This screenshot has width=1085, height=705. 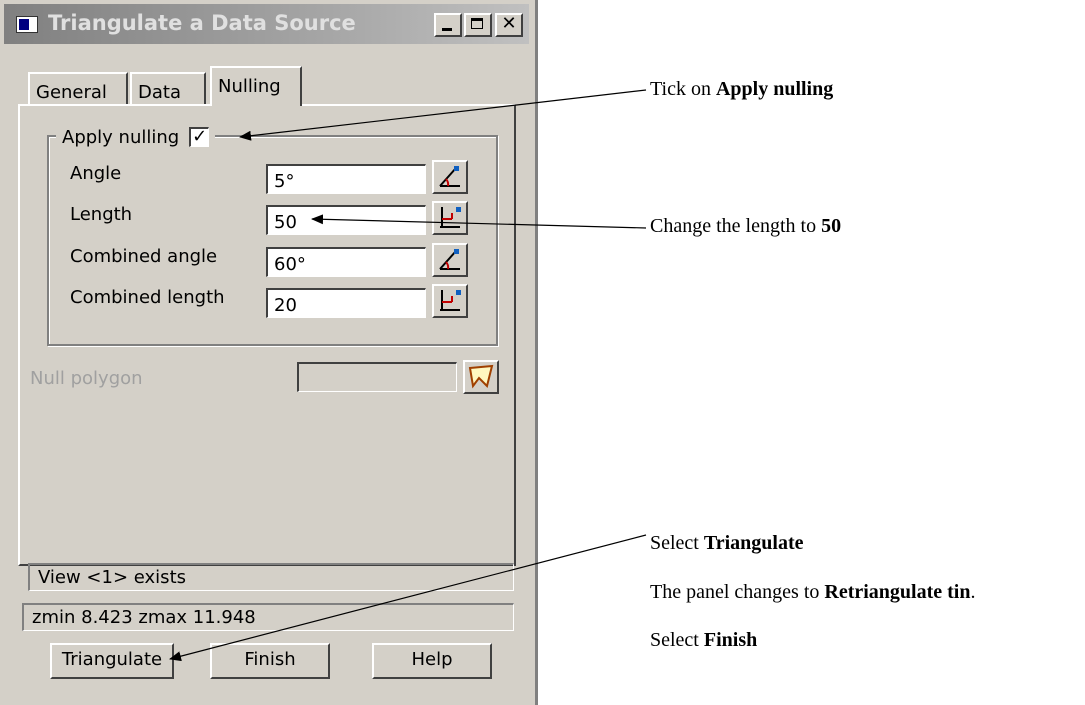 I want to click on maximize-button, so click(x=478, y=25).